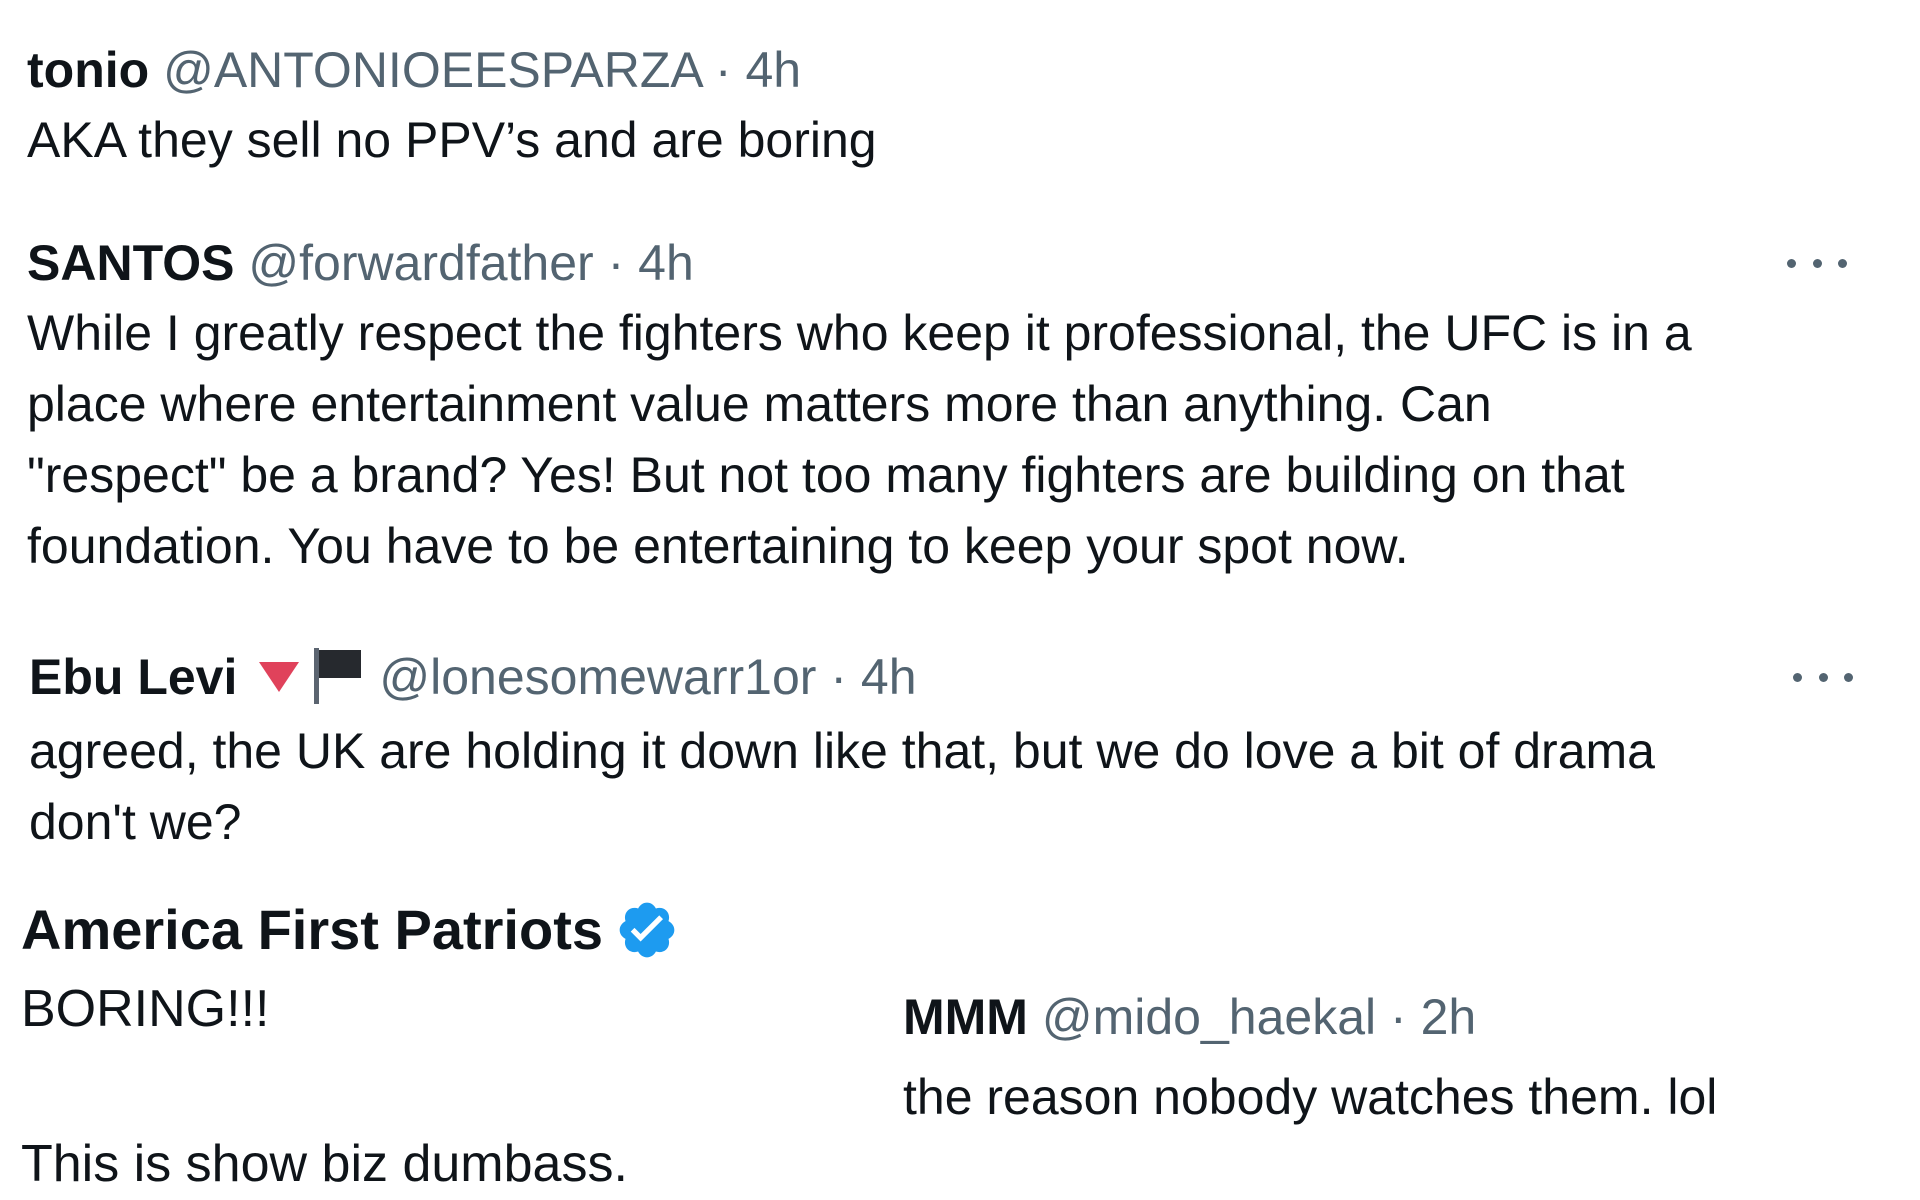 The width and height of the screenshot is (1920, 1200). I want to click on display-name: America First Patriots, so click(312, 929).